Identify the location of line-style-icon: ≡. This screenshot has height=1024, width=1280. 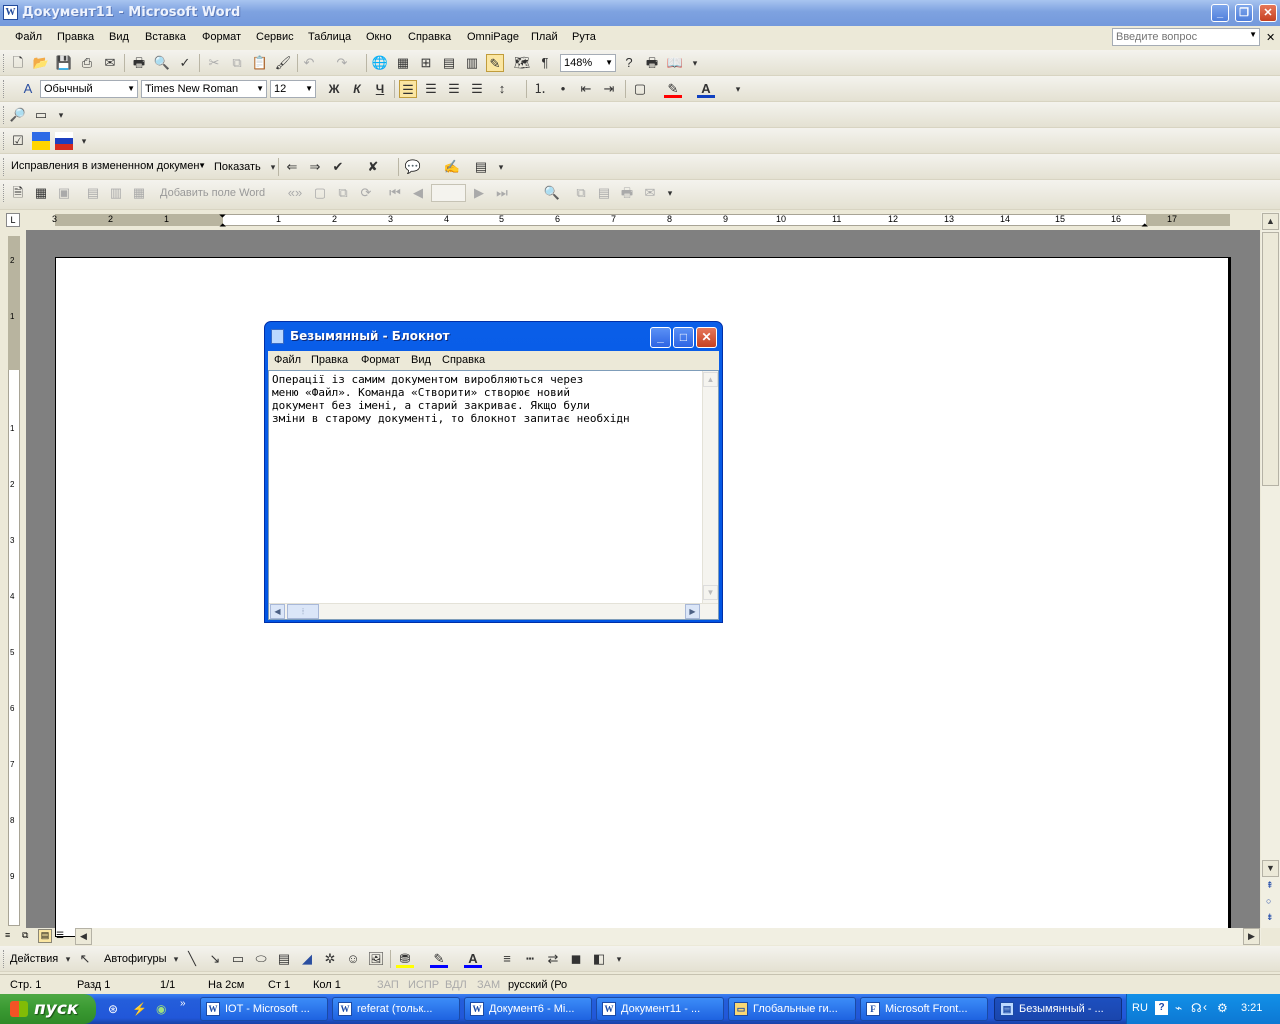
(507, 959).